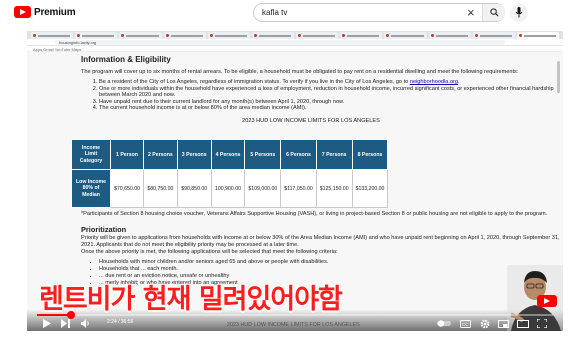 This screenshot has width=568, height=339. What do you see at coordinates (334, 154) in the screenshot?
I see `table-header: 7 Persons` at bounding box center [334, 154].